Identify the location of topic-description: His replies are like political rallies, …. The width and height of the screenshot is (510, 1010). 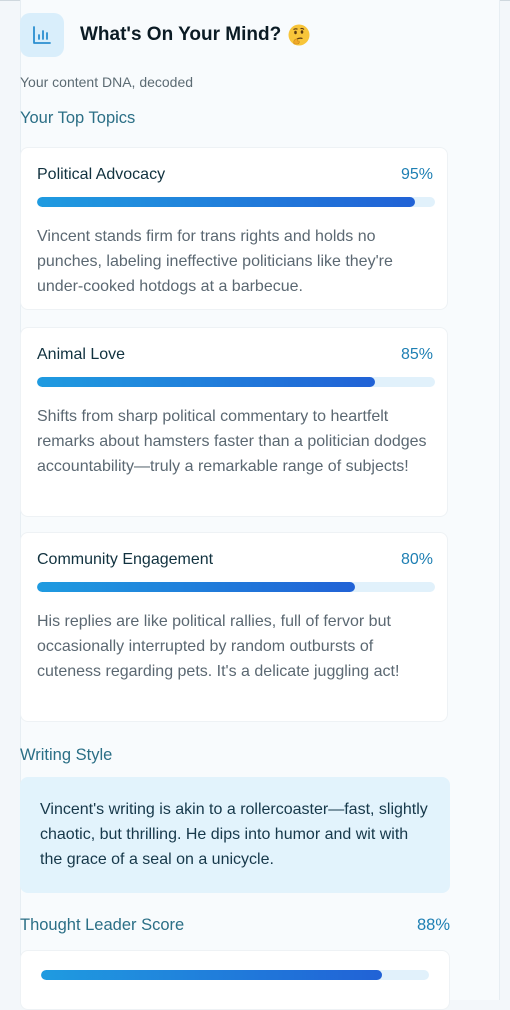
(218, 646).